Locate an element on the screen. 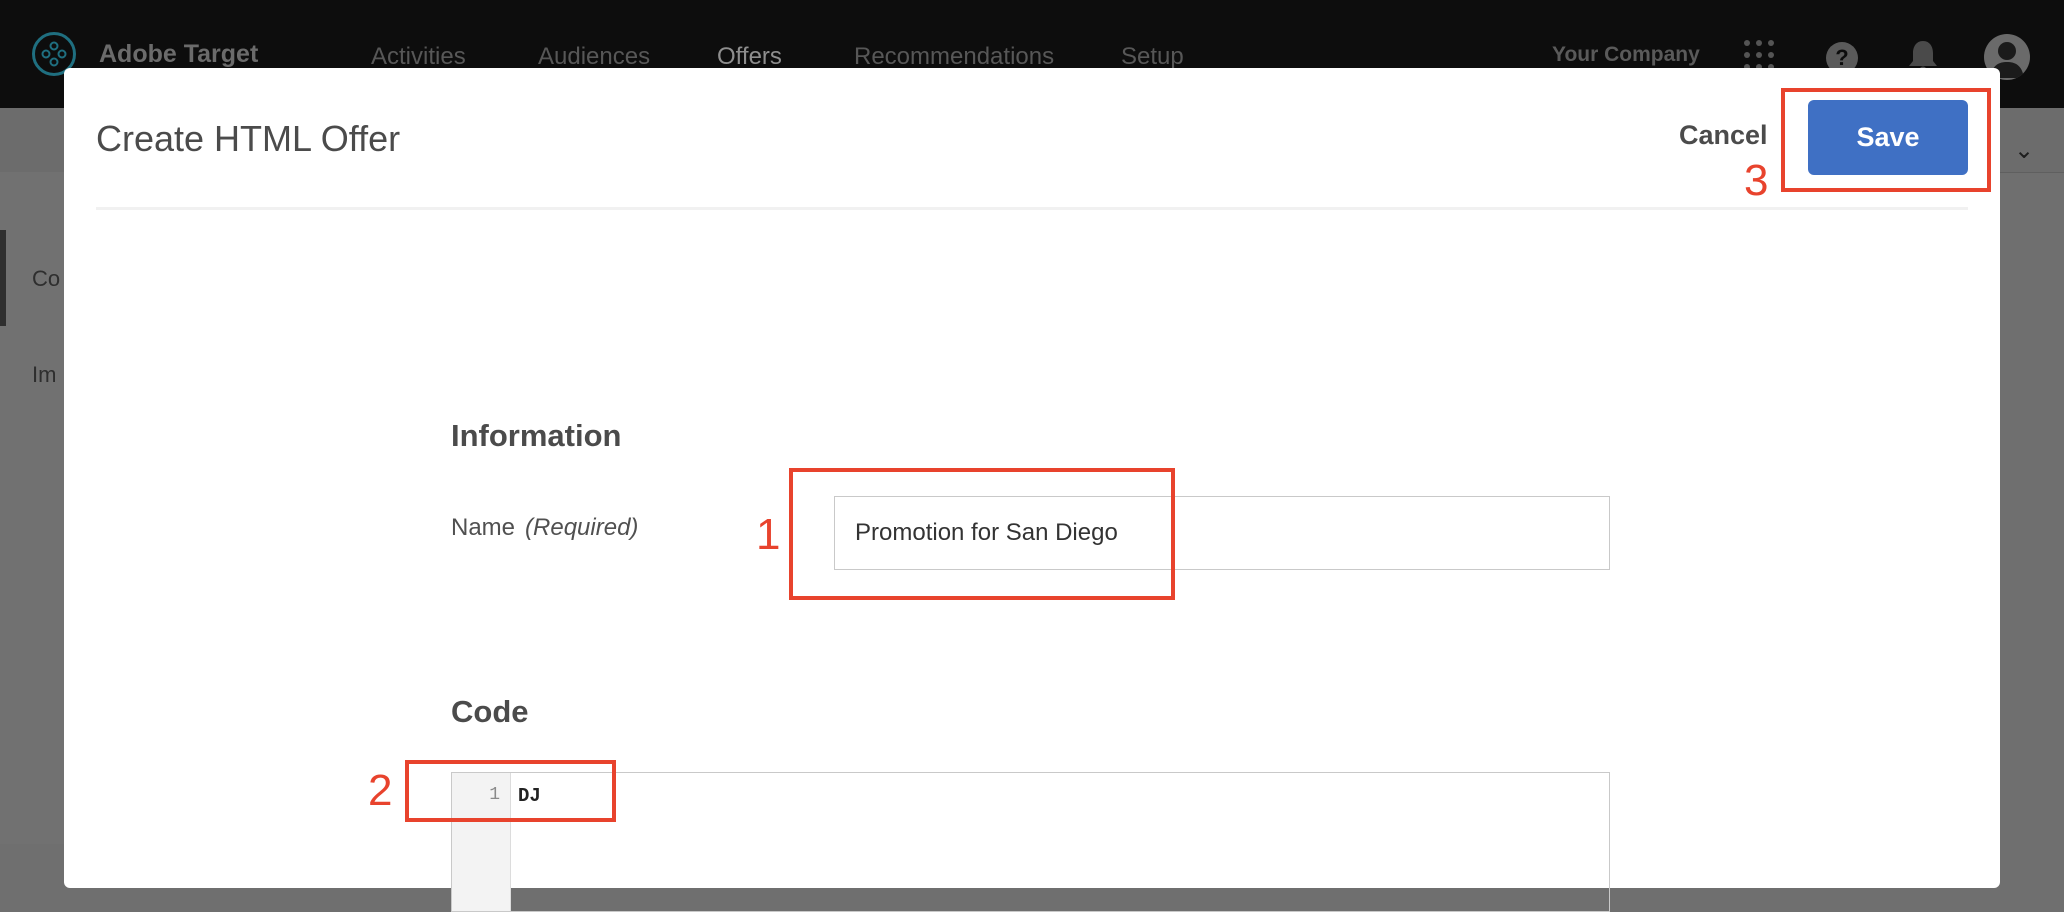 This screenshot has height=912, width=2064. nav-setup: Setup is located at coordinates (1152, 57).